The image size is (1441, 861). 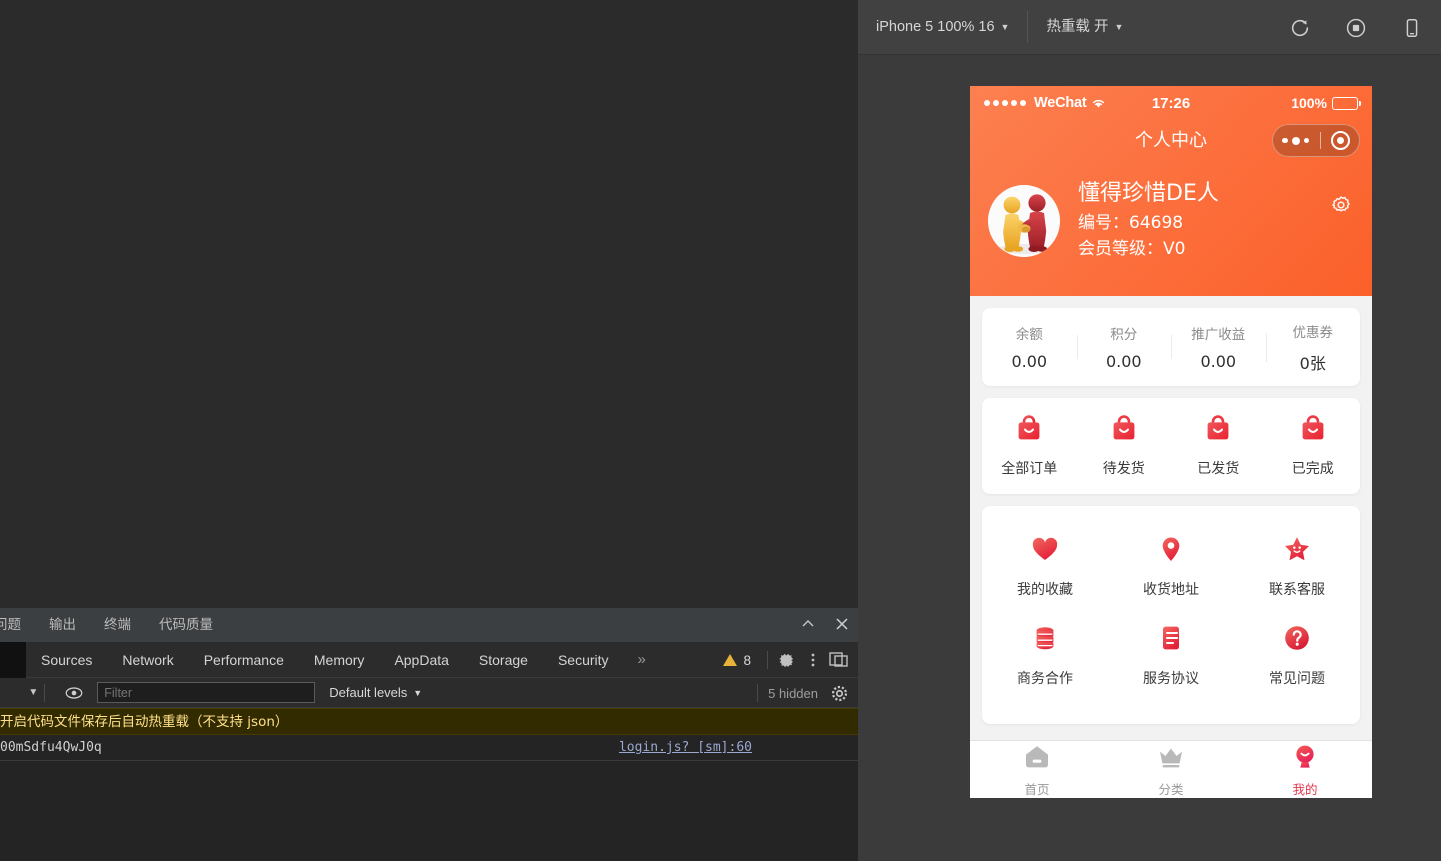 What do you see at coordinates (1300, 28) in the screenshot?
I see `refresh-icon` at bounding box center [1300, 28].